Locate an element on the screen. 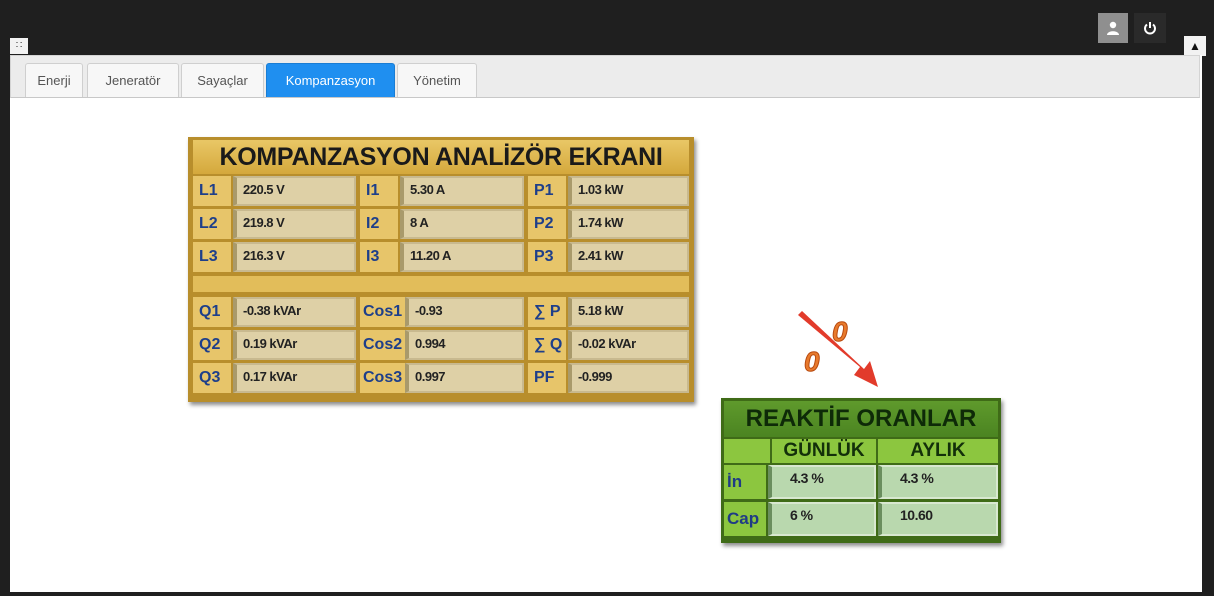  value-i2: 8 A is located at coordinates (462, 224).